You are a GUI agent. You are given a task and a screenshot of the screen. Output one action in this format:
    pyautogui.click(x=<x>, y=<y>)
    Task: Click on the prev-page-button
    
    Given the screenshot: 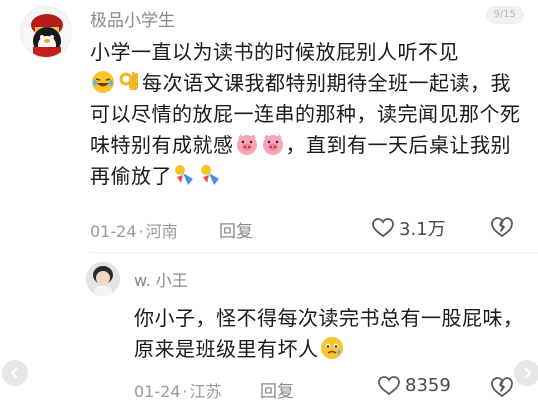 What is the action you would take?
    pyautogui.click(x=15, y=373)
    